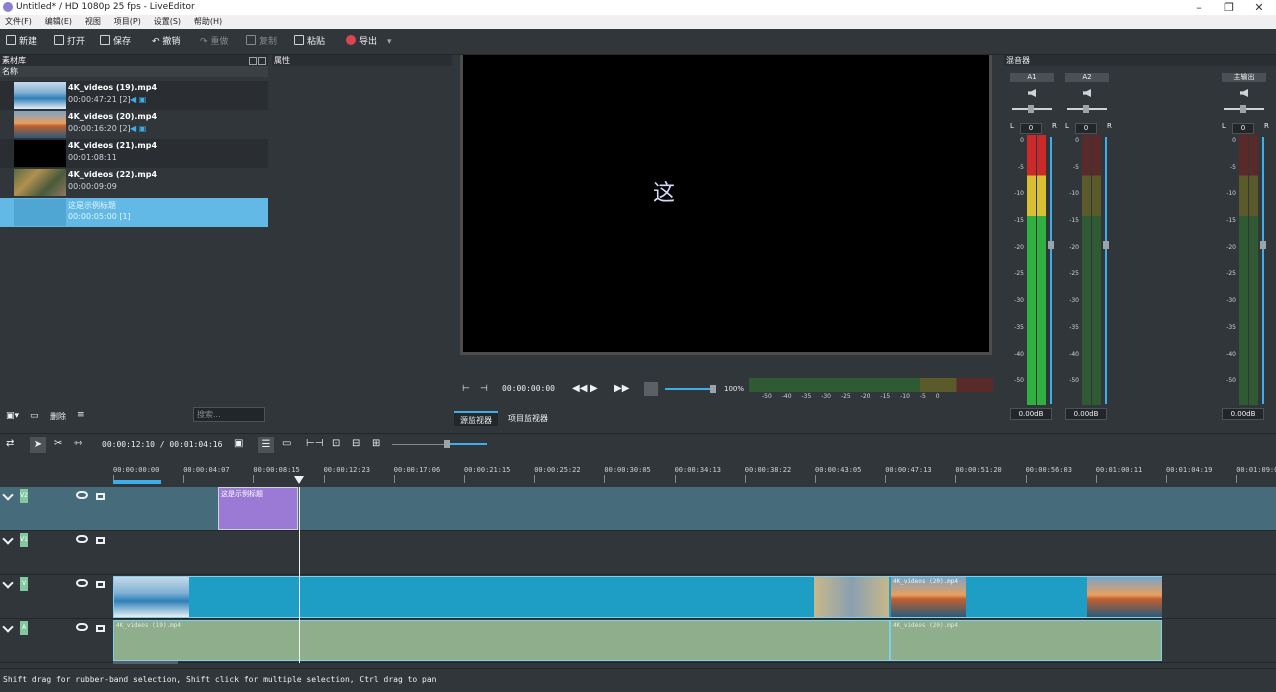  I want to click on monitor-timecode: 00:00:00:00, so click(528, 388).